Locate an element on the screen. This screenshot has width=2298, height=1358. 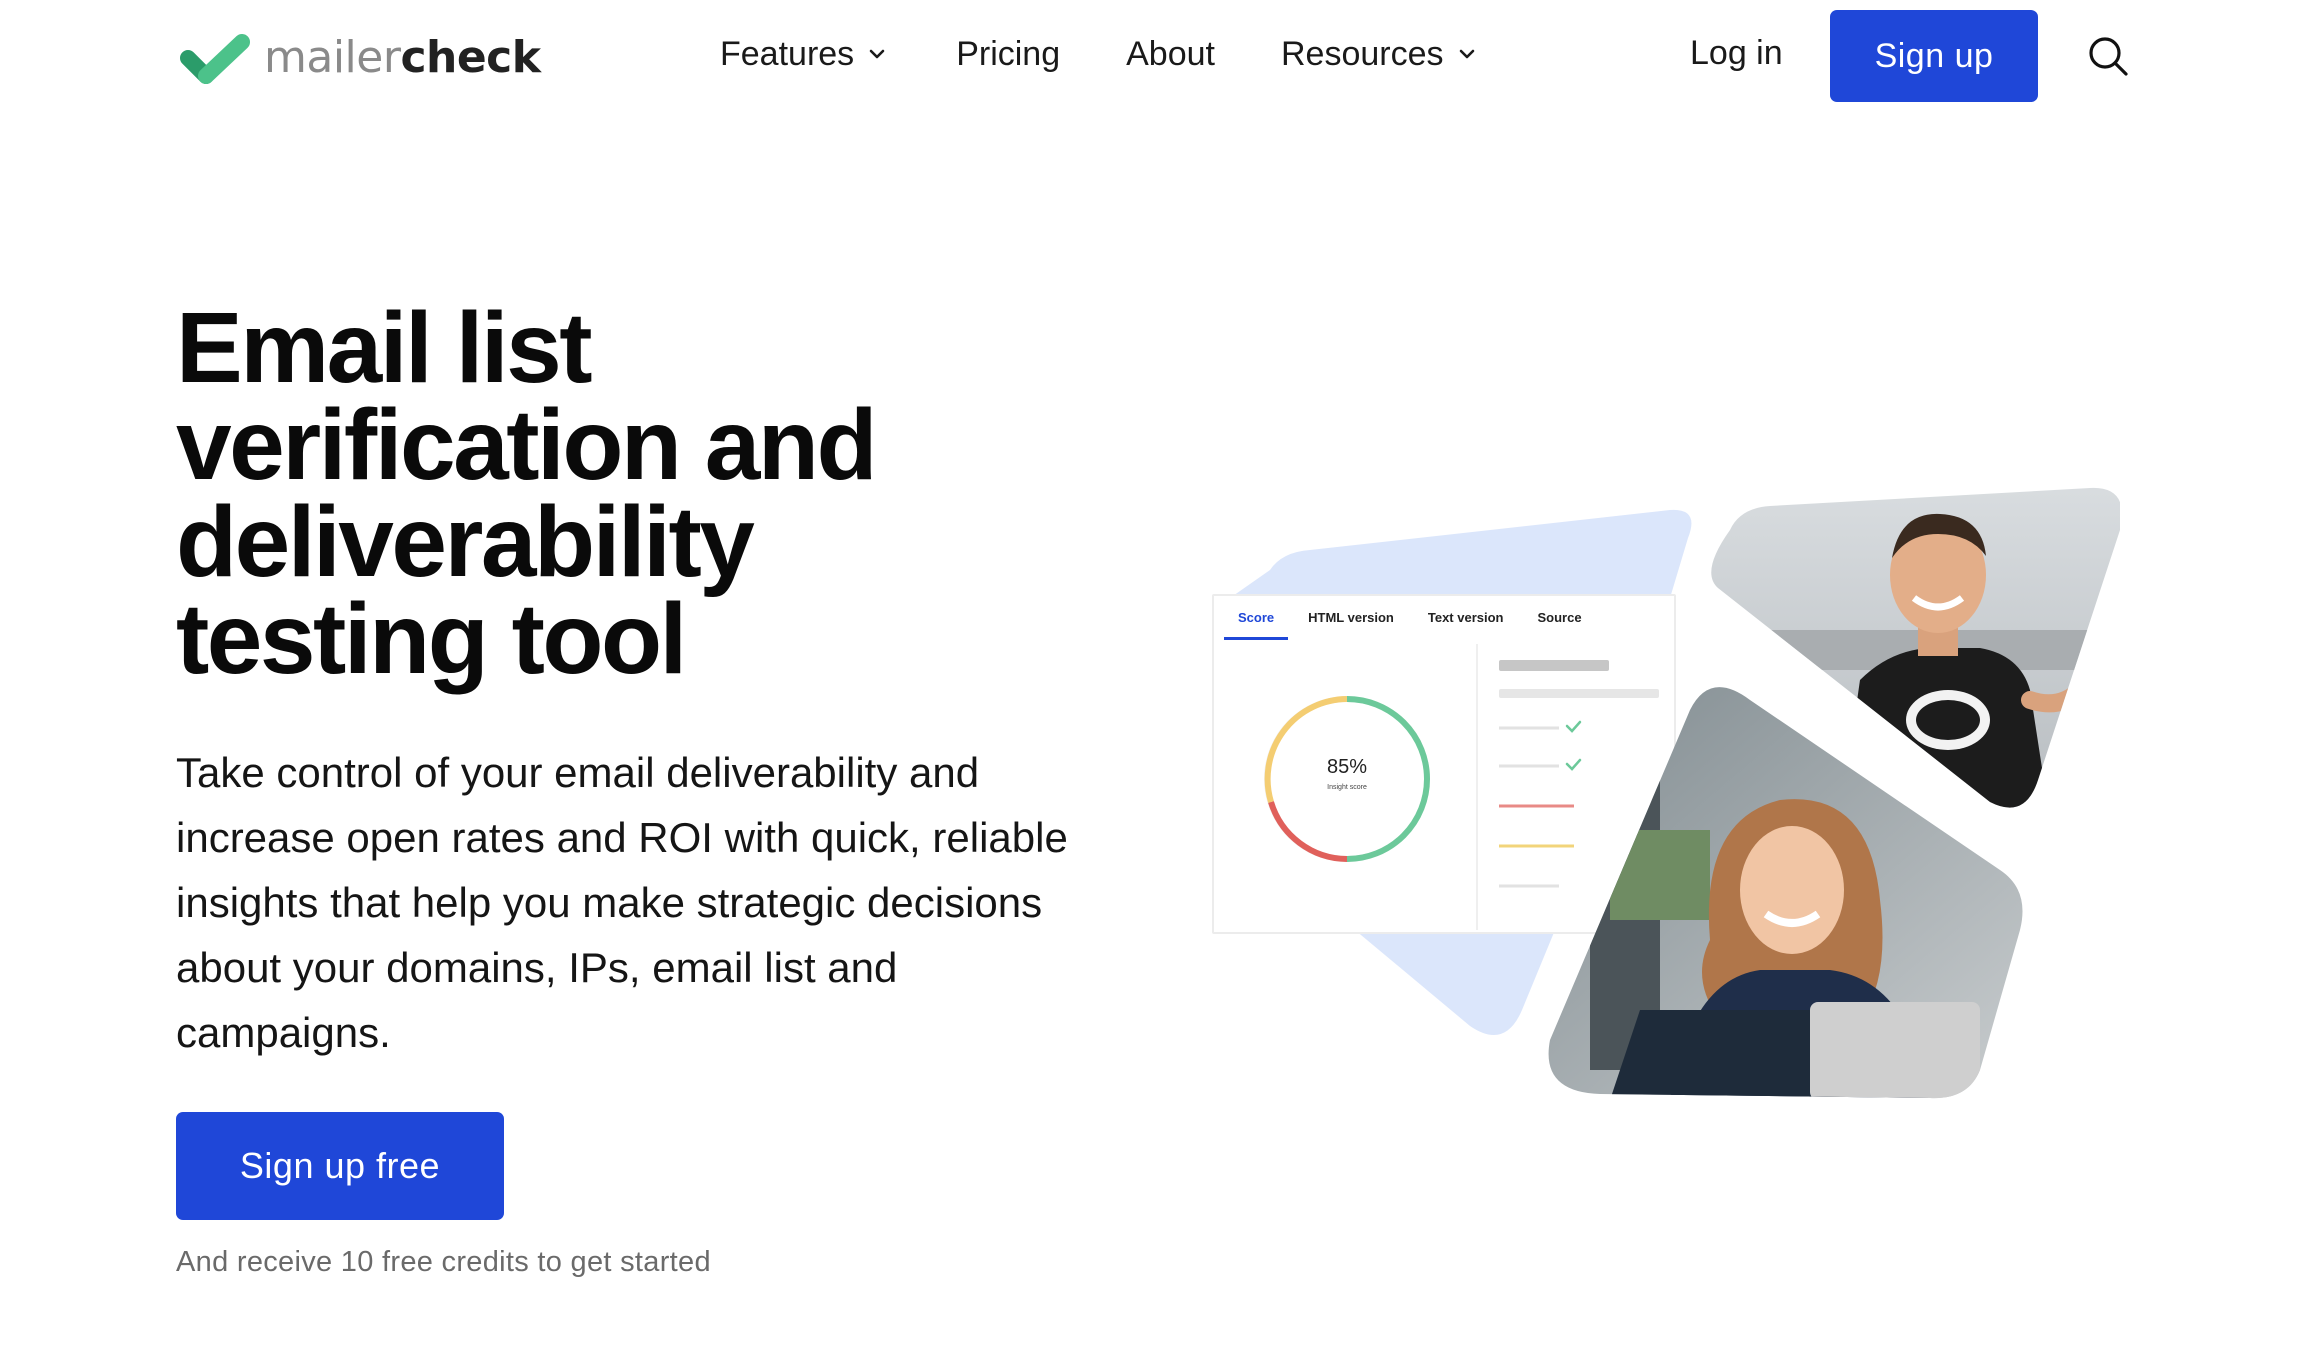
brand-name: mailercheck is located at coordinates (402, 57).